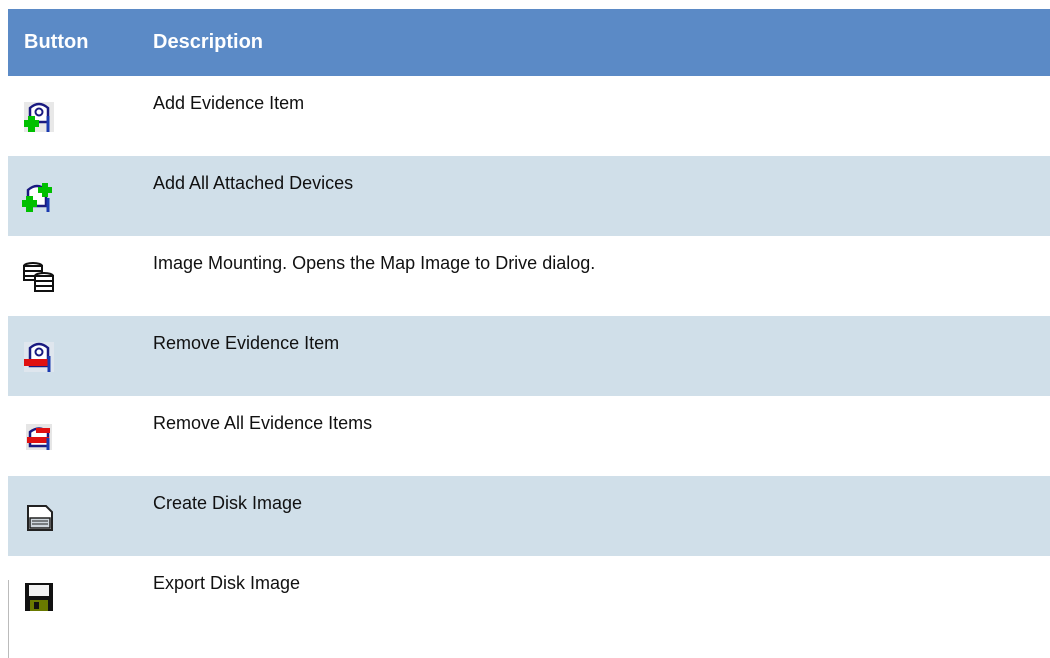 This screenshot has width=1050, height=658. Describe the element at coordinates (529, 42) in the screenshot. I see `table-header: Button Description` at that location.